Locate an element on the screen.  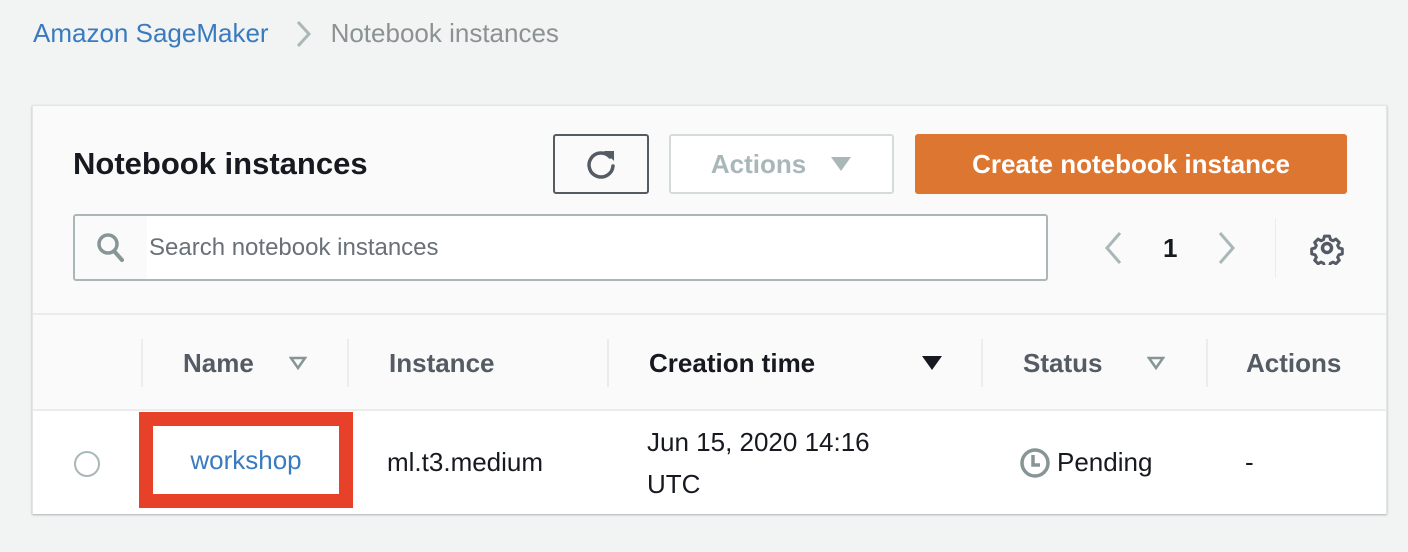
column-label: Actions is located at coordinates (1294, 362).